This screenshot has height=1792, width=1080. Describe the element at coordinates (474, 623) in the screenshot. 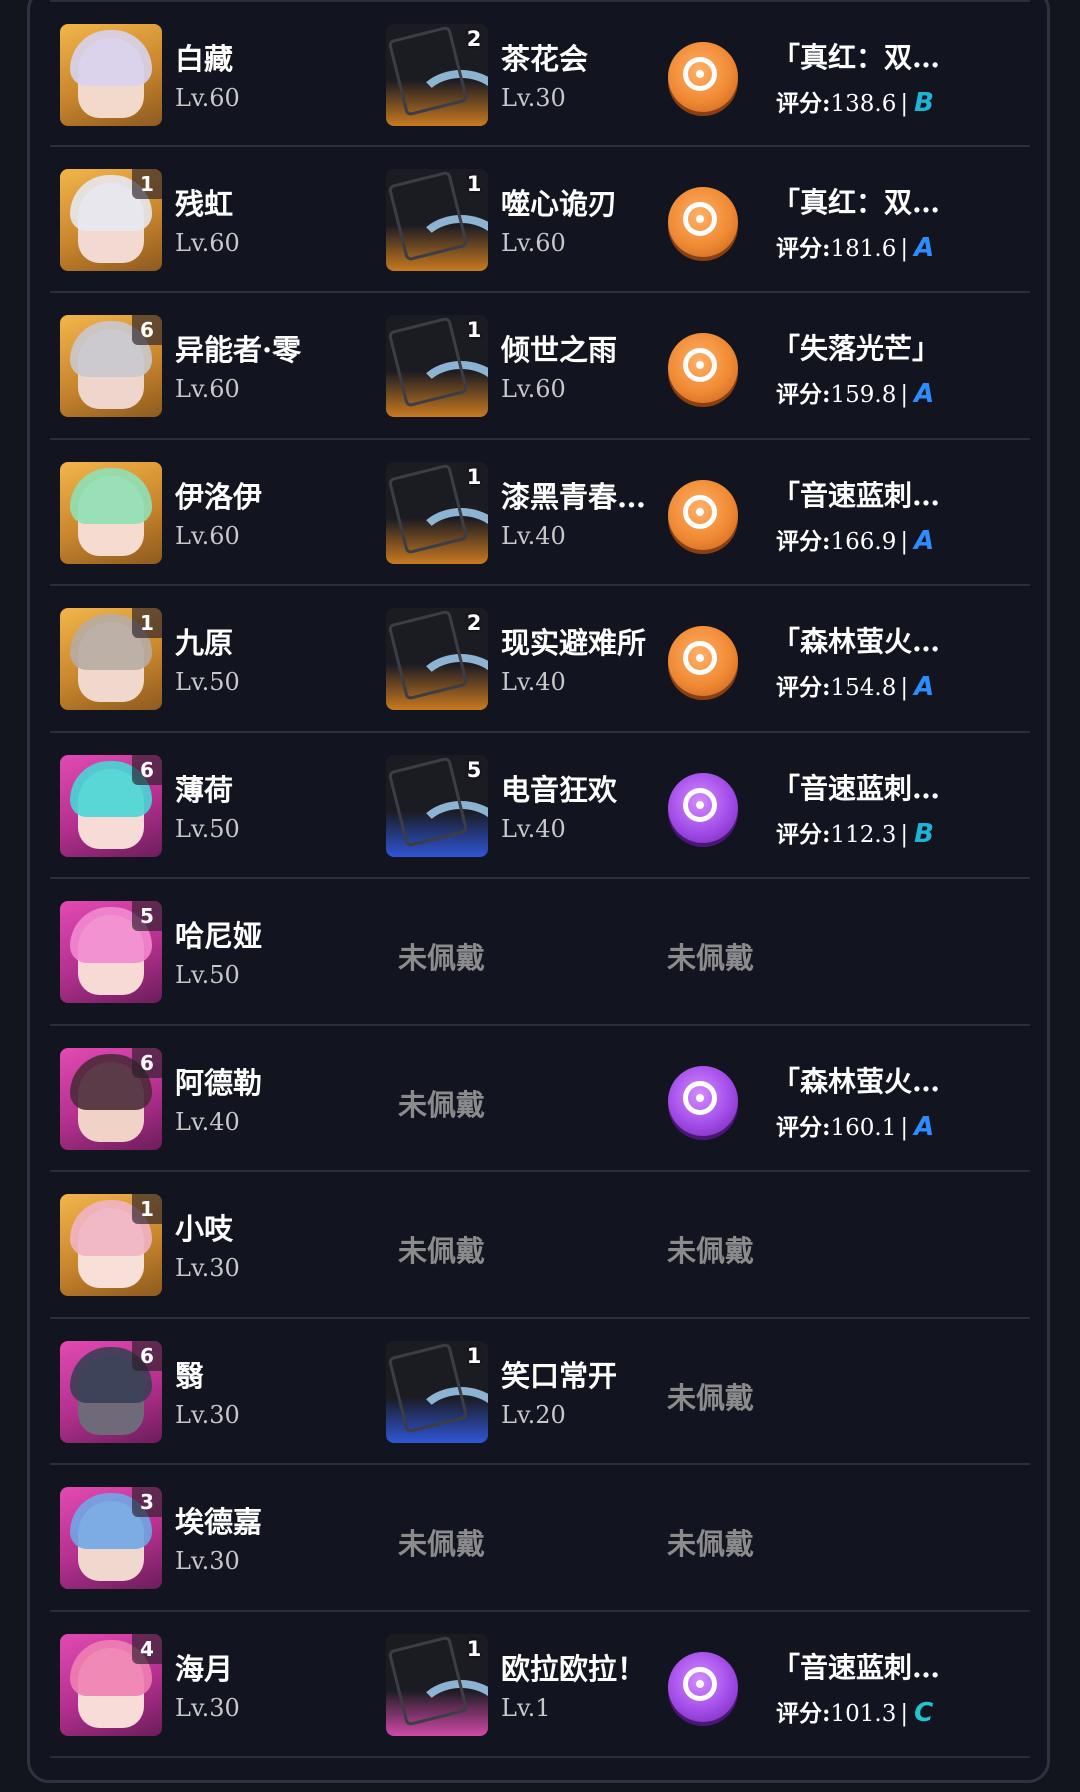

I see `card-rank-badge: 2` at that location.